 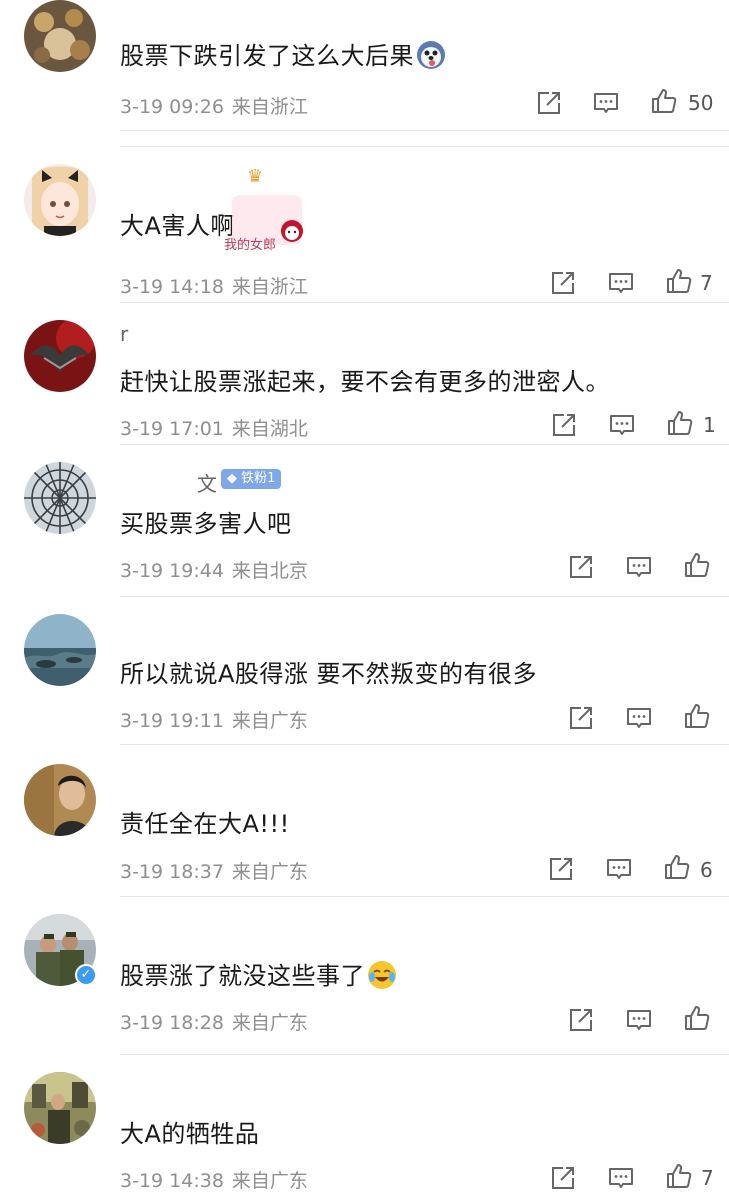 I want to click on comment-meta: 3-19 14:38 来自广东, so click(x=214, y=1179).